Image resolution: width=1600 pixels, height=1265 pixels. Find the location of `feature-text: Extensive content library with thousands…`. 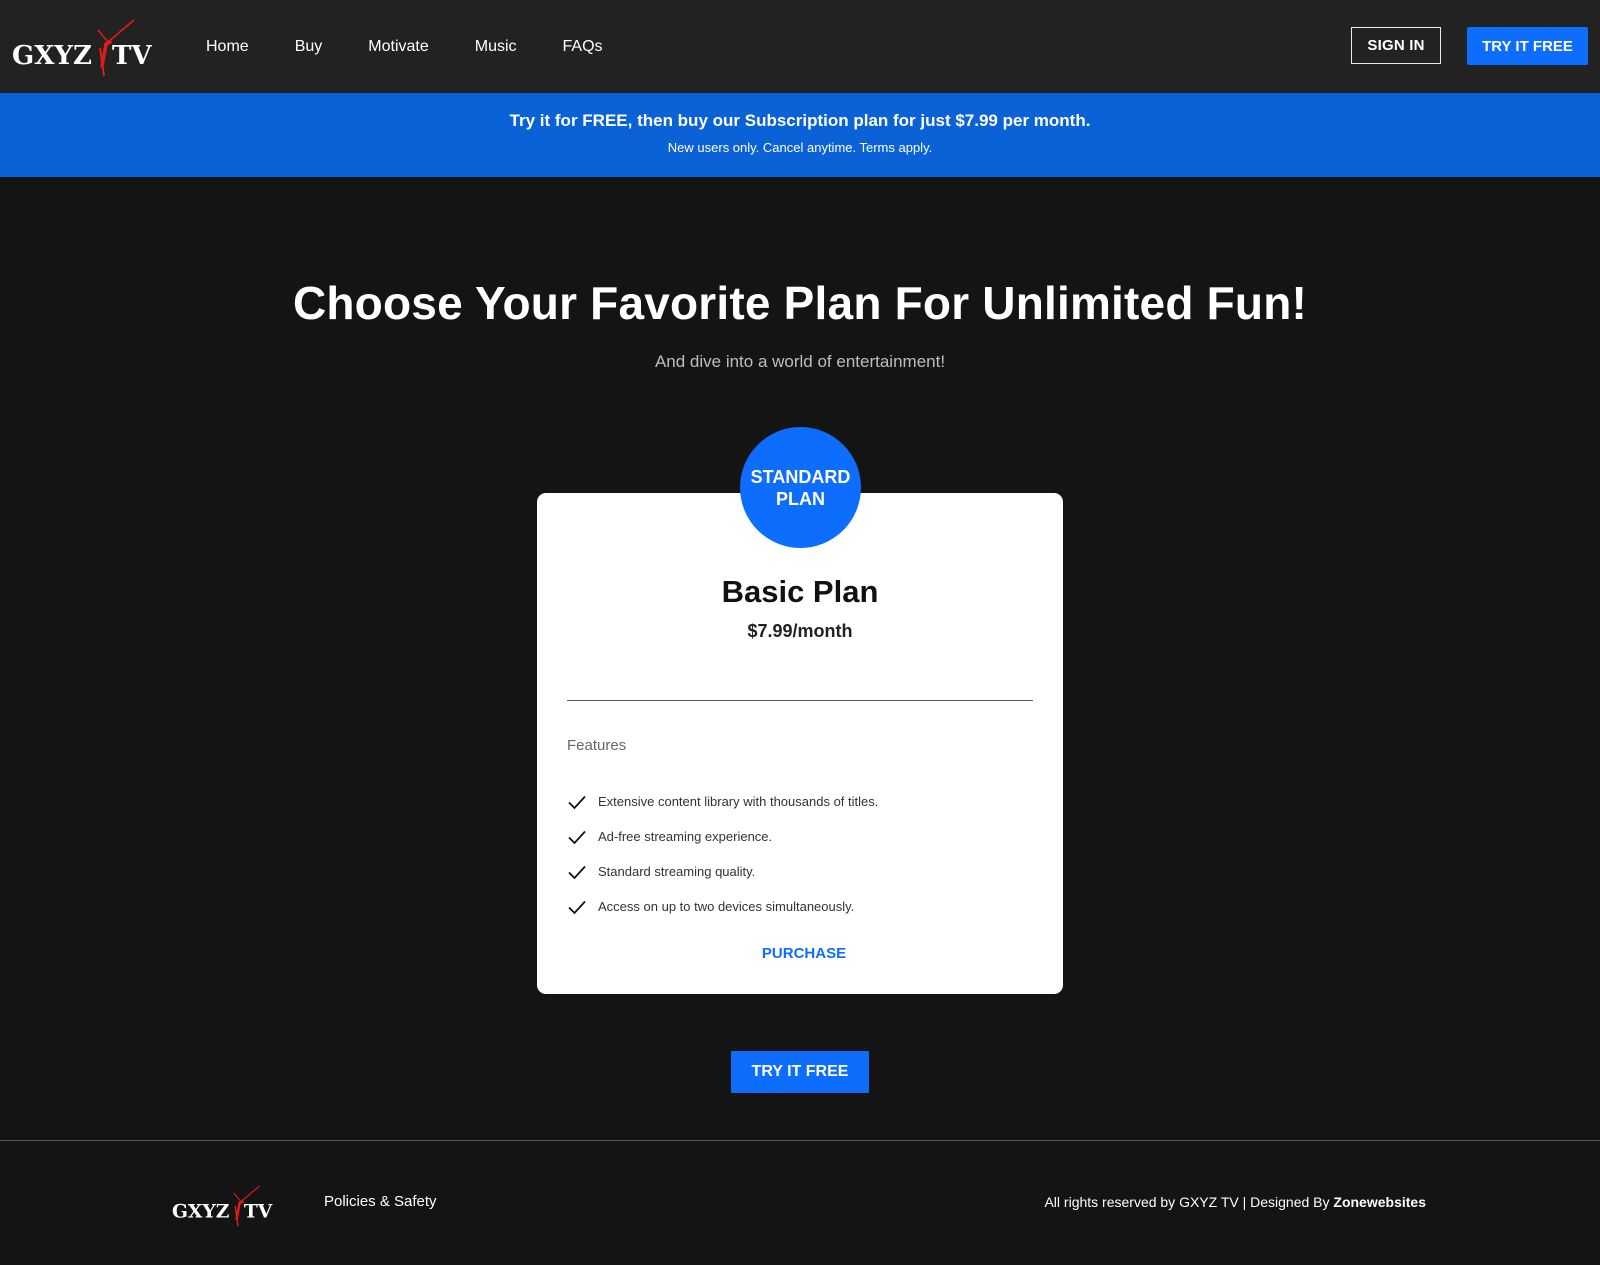

feature-text: Extensive content library with thousands… is located at coordinates (738, 801).